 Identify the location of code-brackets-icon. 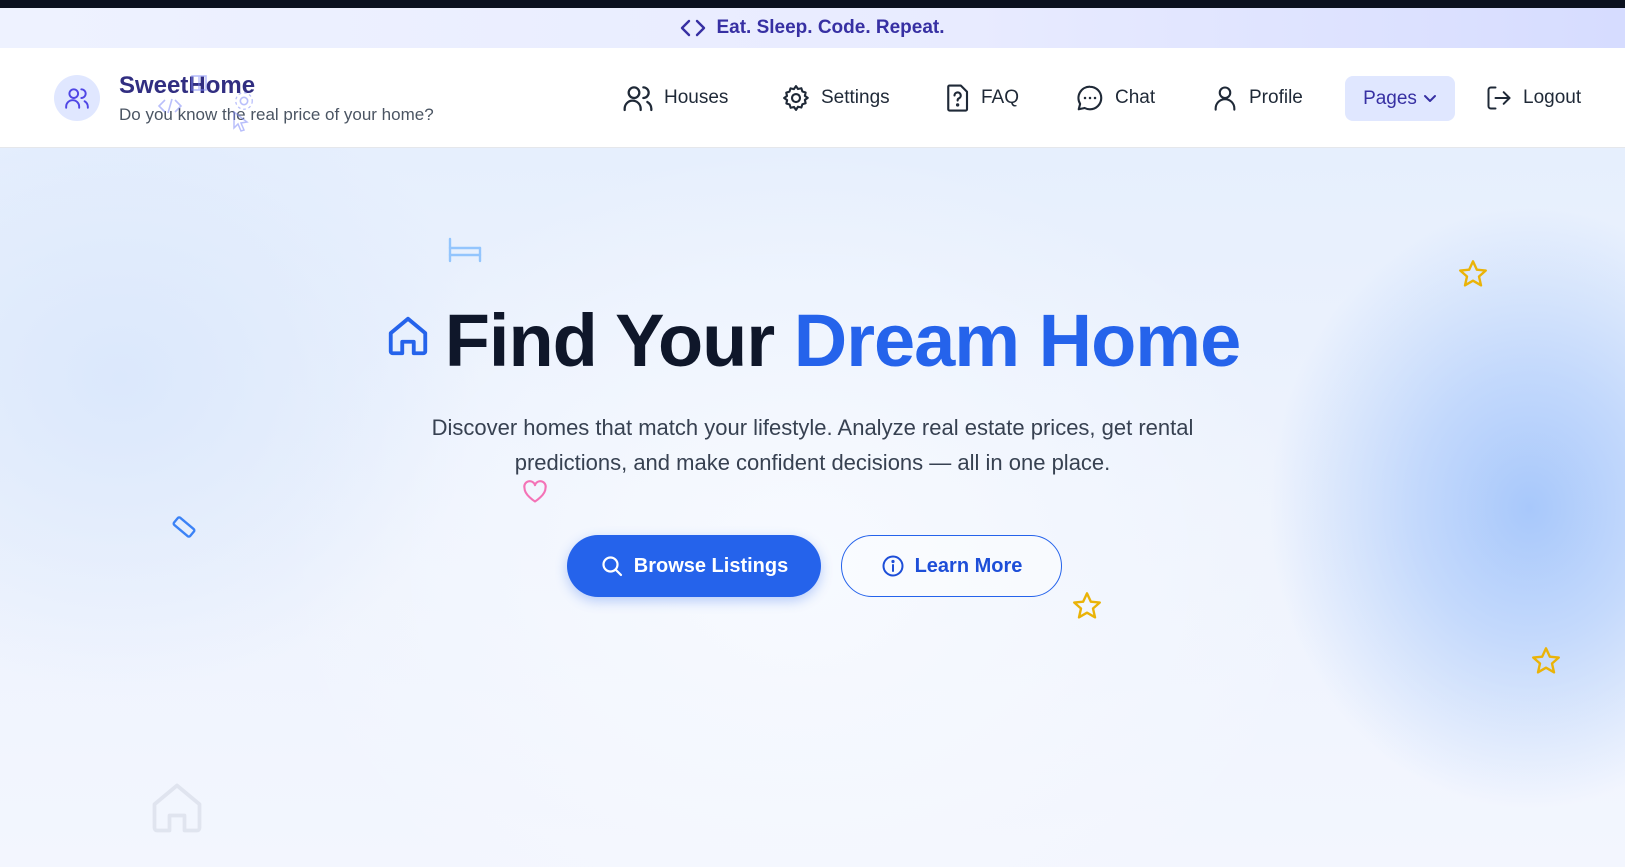
(693, 28).